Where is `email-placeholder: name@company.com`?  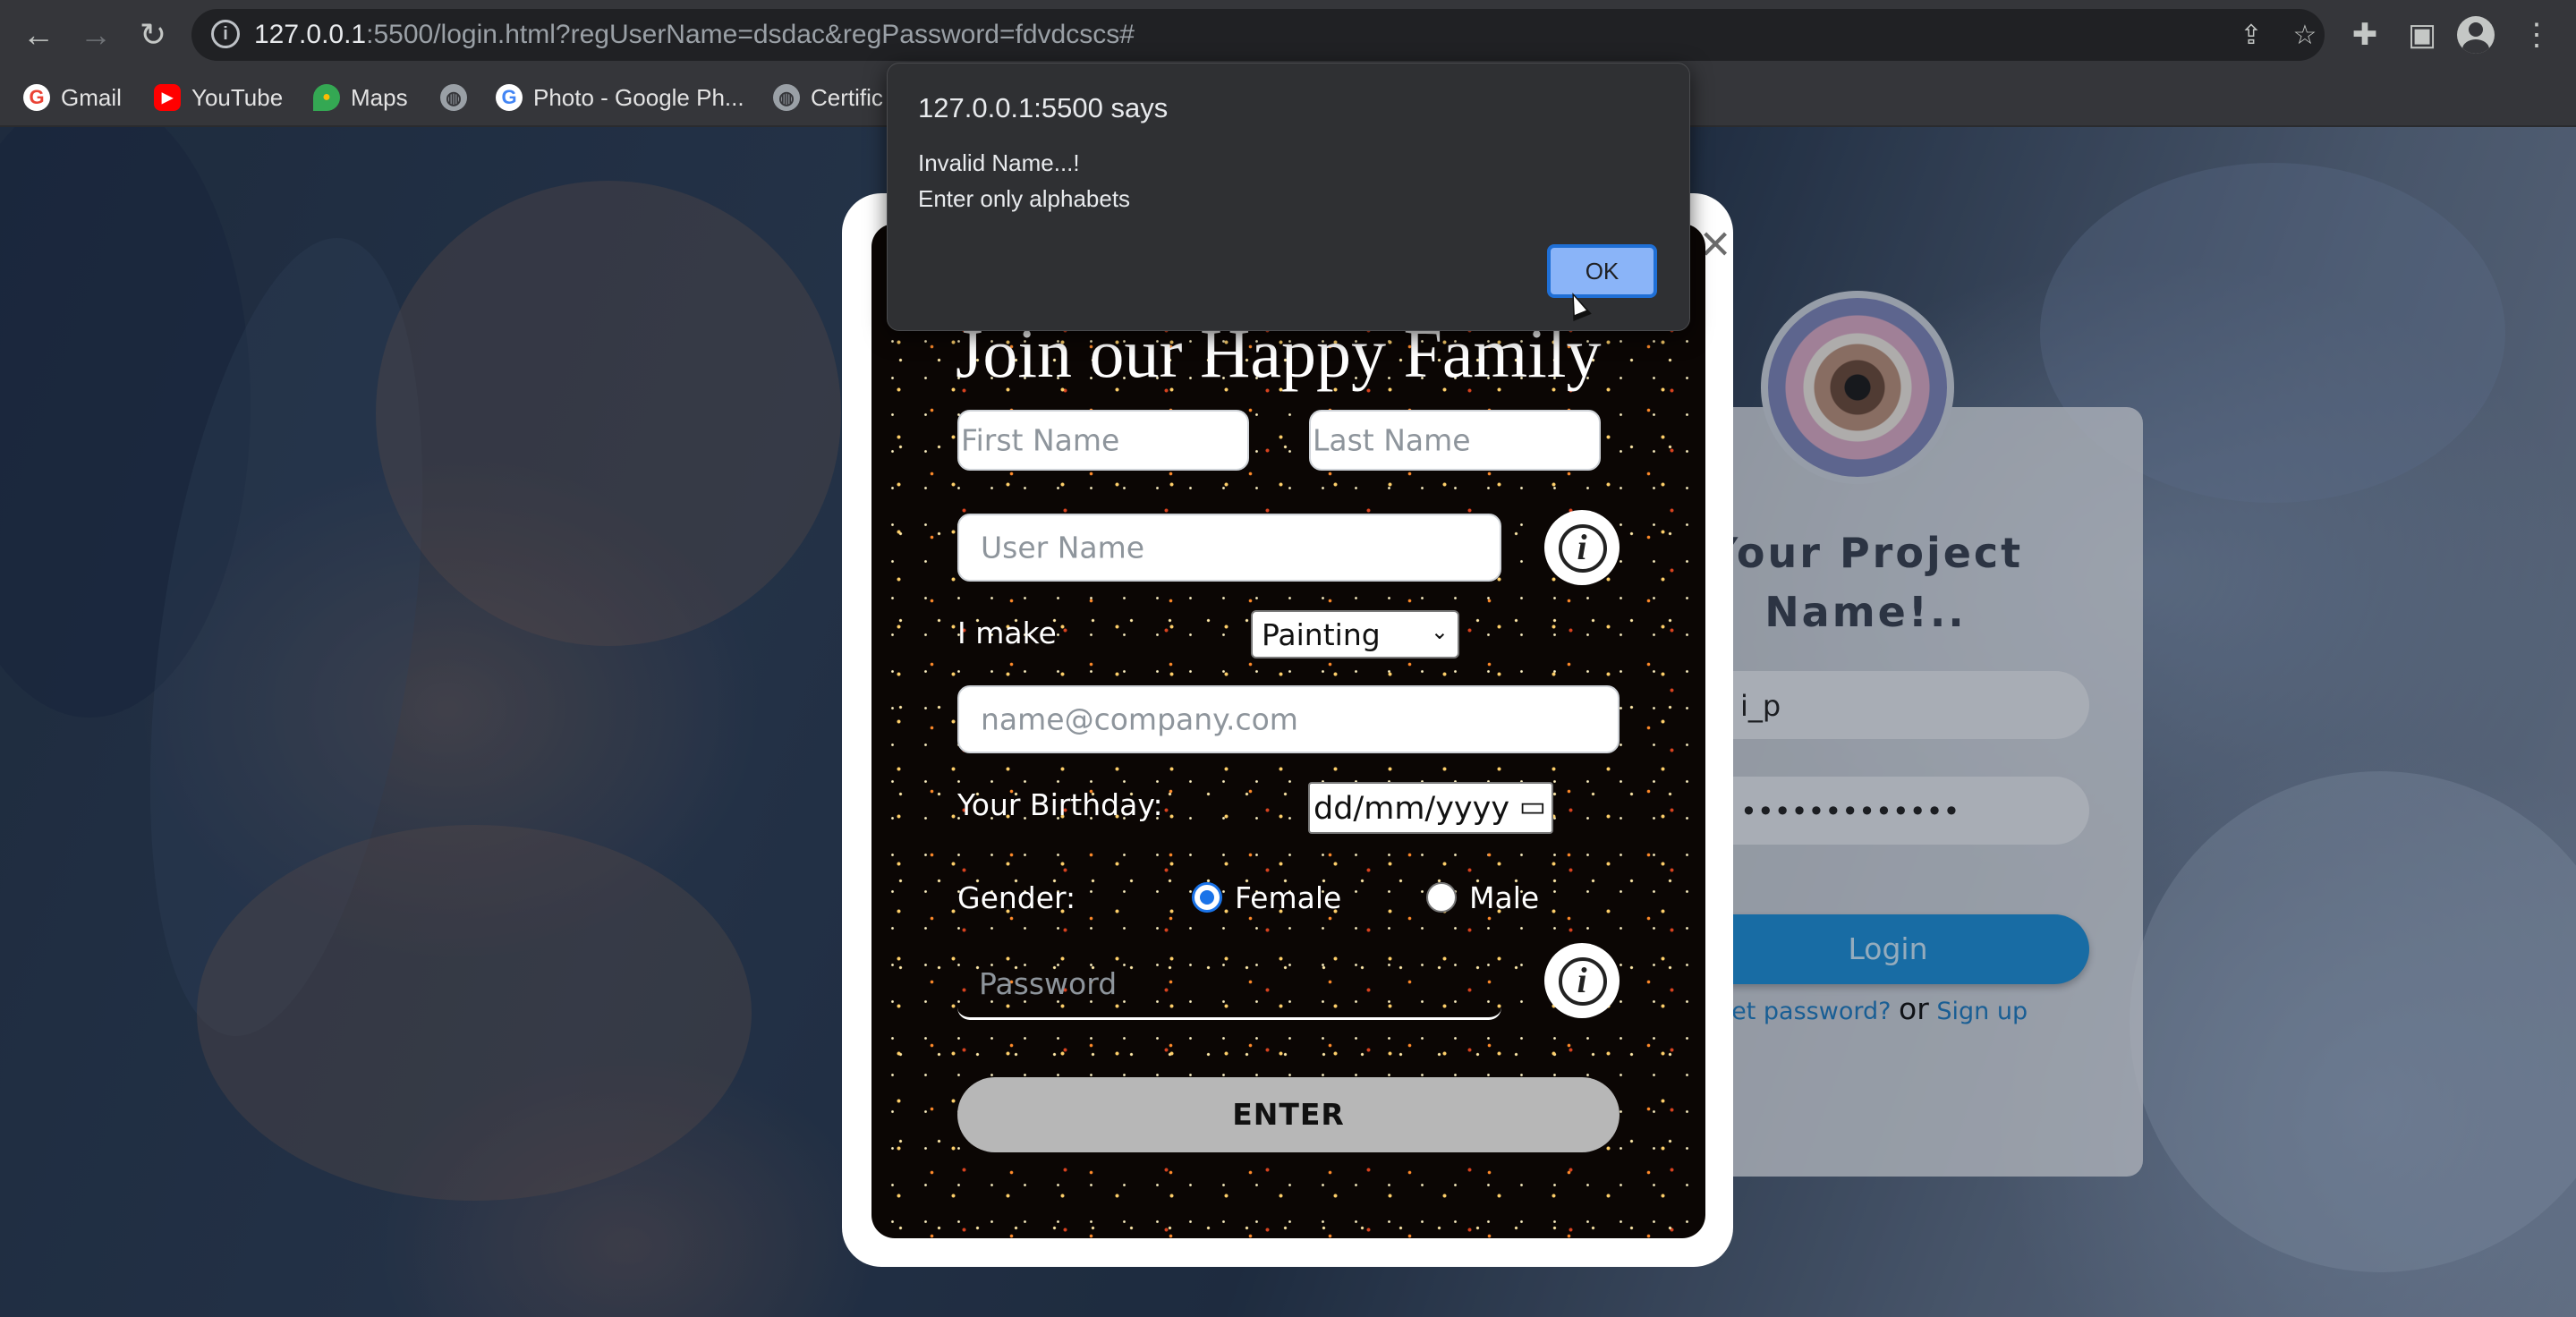 email-placeholder: name@company.com is located at coordinates (1139, 719).